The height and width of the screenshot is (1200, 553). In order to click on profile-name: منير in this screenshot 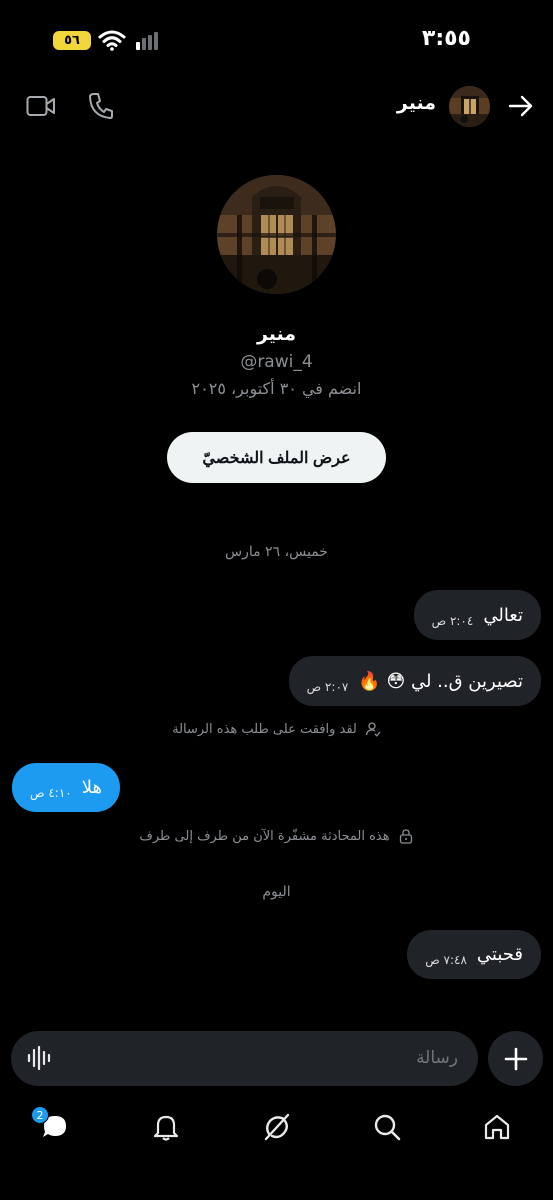, I will do `click(276, 334)`.